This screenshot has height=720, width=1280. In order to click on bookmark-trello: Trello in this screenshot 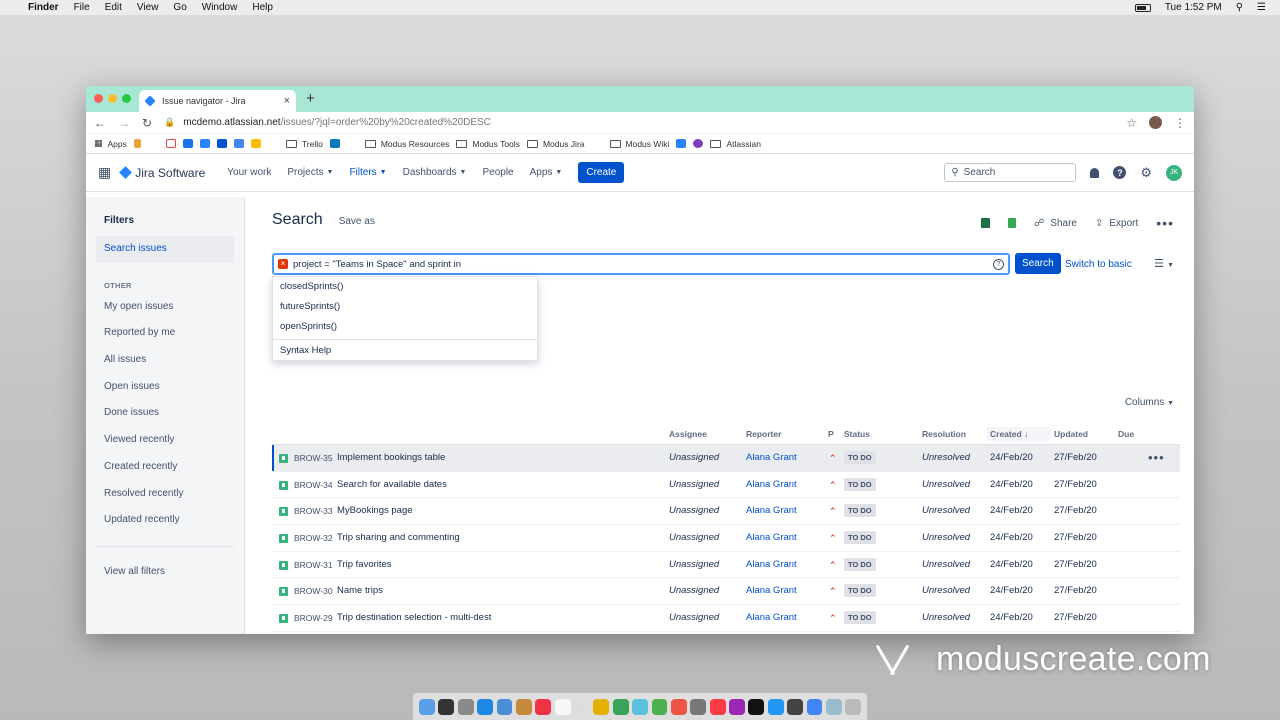, I will do `click(304, 144)`.